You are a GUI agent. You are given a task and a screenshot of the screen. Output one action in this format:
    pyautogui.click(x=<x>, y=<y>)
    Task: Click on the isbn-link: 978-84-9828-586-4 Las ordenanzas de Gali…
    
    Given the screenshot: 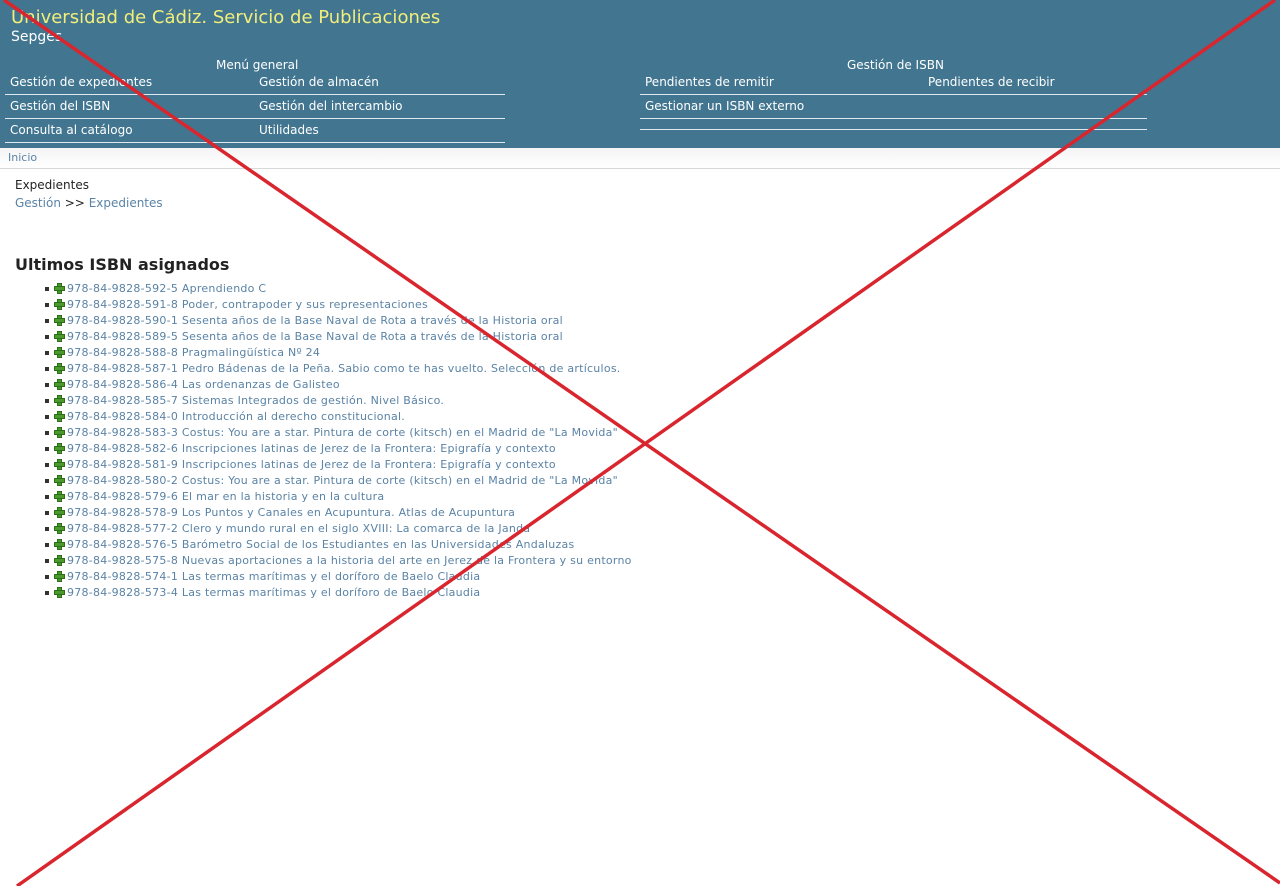 What is the action you would take?
    pyautogui.click(x=203, y=384)
    